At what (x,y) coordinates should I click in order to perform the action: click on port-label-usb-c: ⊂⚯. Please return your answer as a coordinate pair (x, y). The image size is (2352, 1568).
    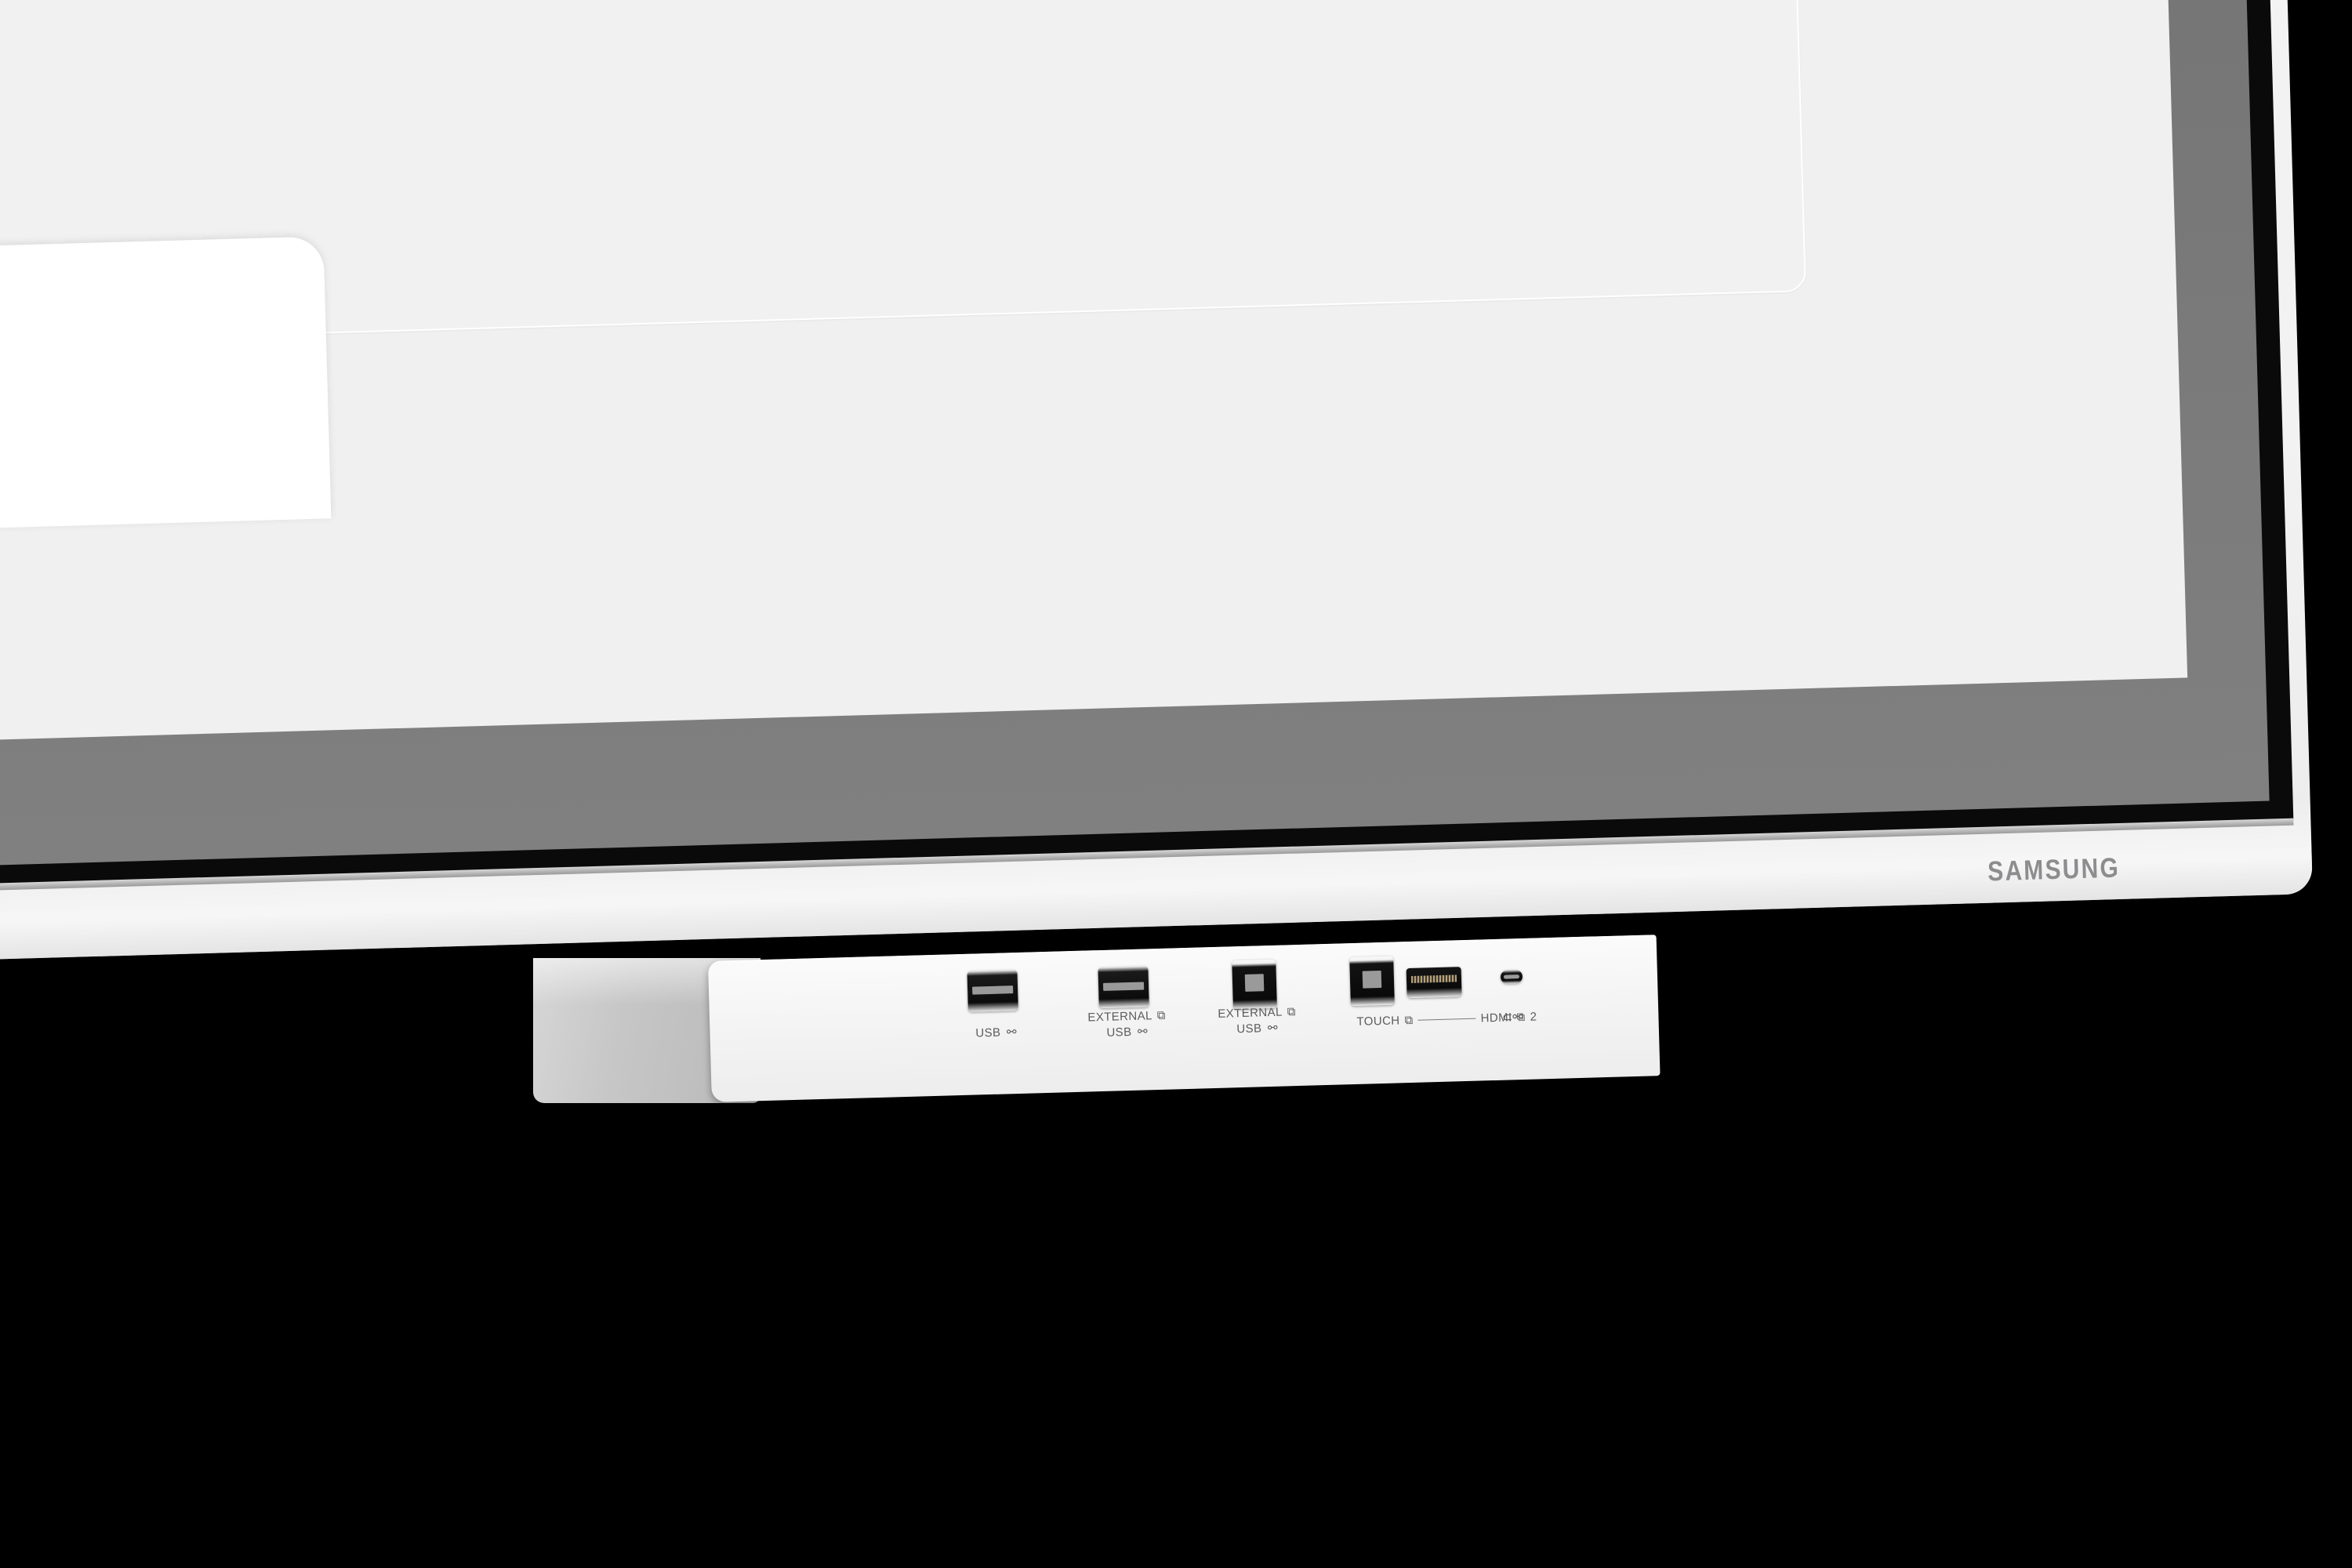
    Looking at the image, I should click on (1512, 1016).